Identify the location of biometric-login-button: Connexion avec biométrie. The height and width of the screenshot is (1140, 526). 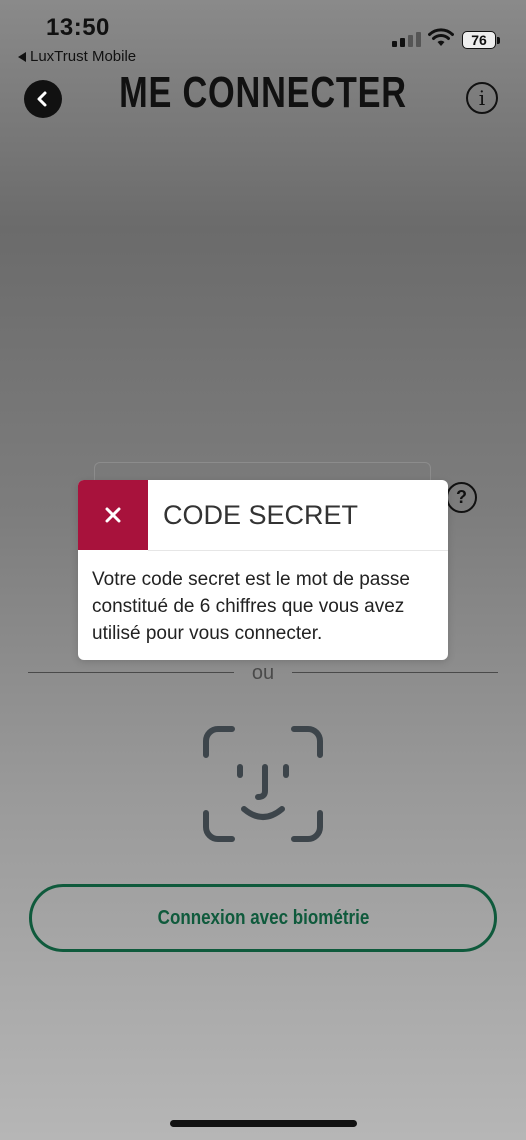
(263, 918).